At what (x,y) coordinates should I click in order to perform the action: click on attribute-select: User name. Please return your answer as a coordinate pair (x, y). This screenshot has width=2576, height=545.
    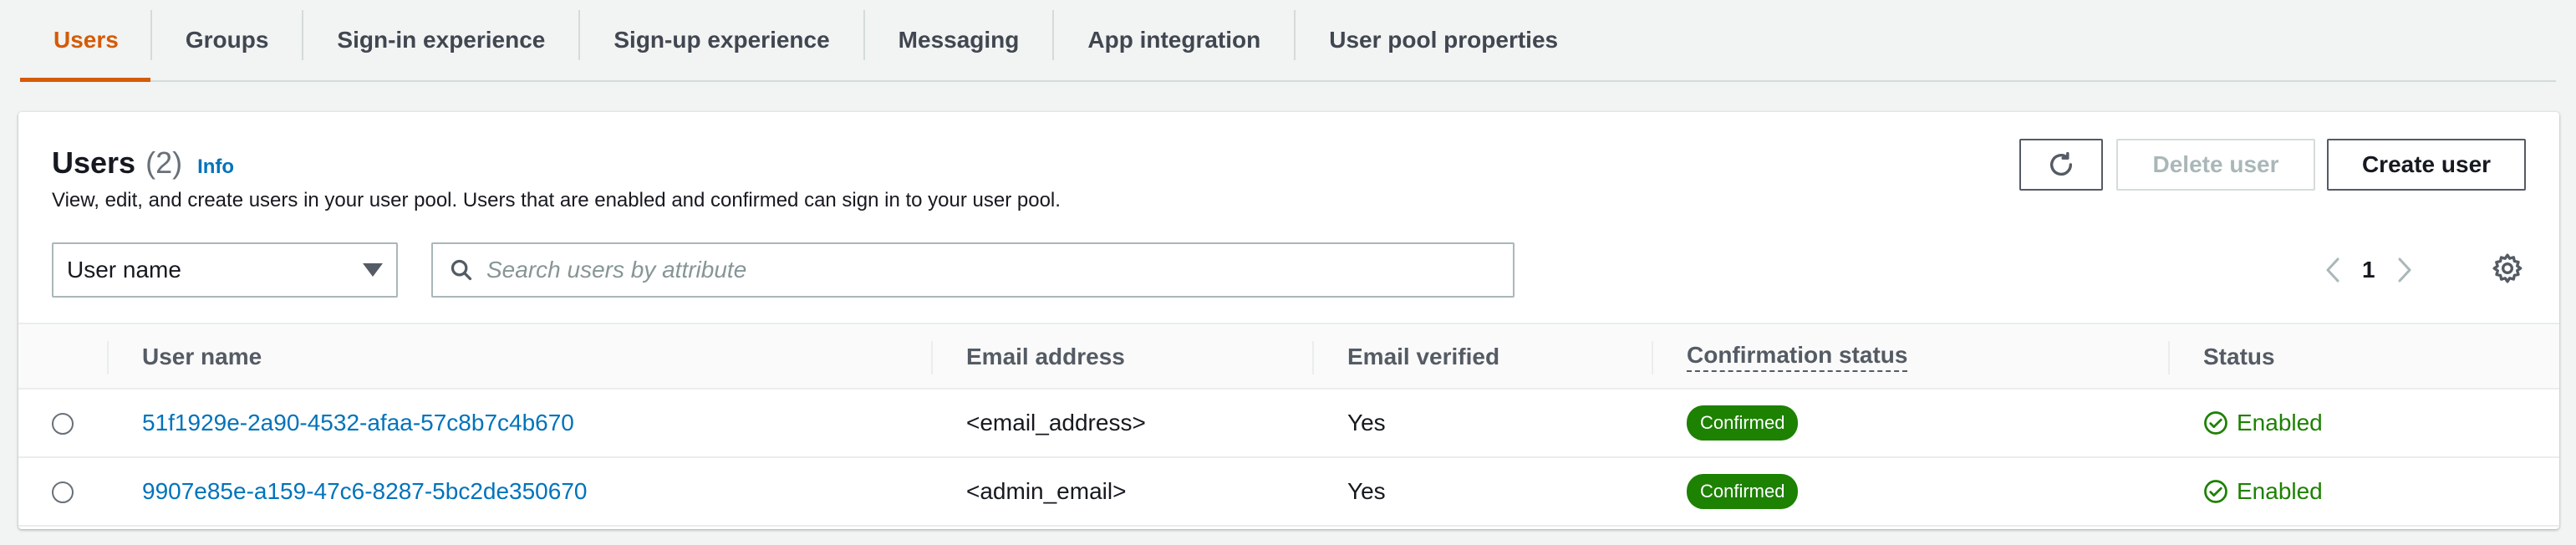
    Looking at the image, I should click on (225, 270).